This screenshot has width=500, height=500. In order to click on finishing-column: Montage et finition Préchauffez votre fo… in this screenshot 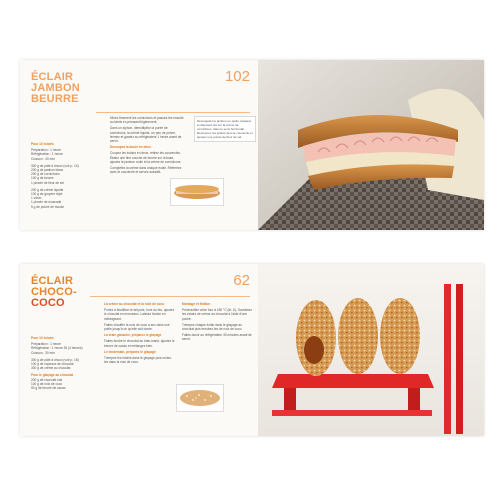, I will do `click(217, 323)`.